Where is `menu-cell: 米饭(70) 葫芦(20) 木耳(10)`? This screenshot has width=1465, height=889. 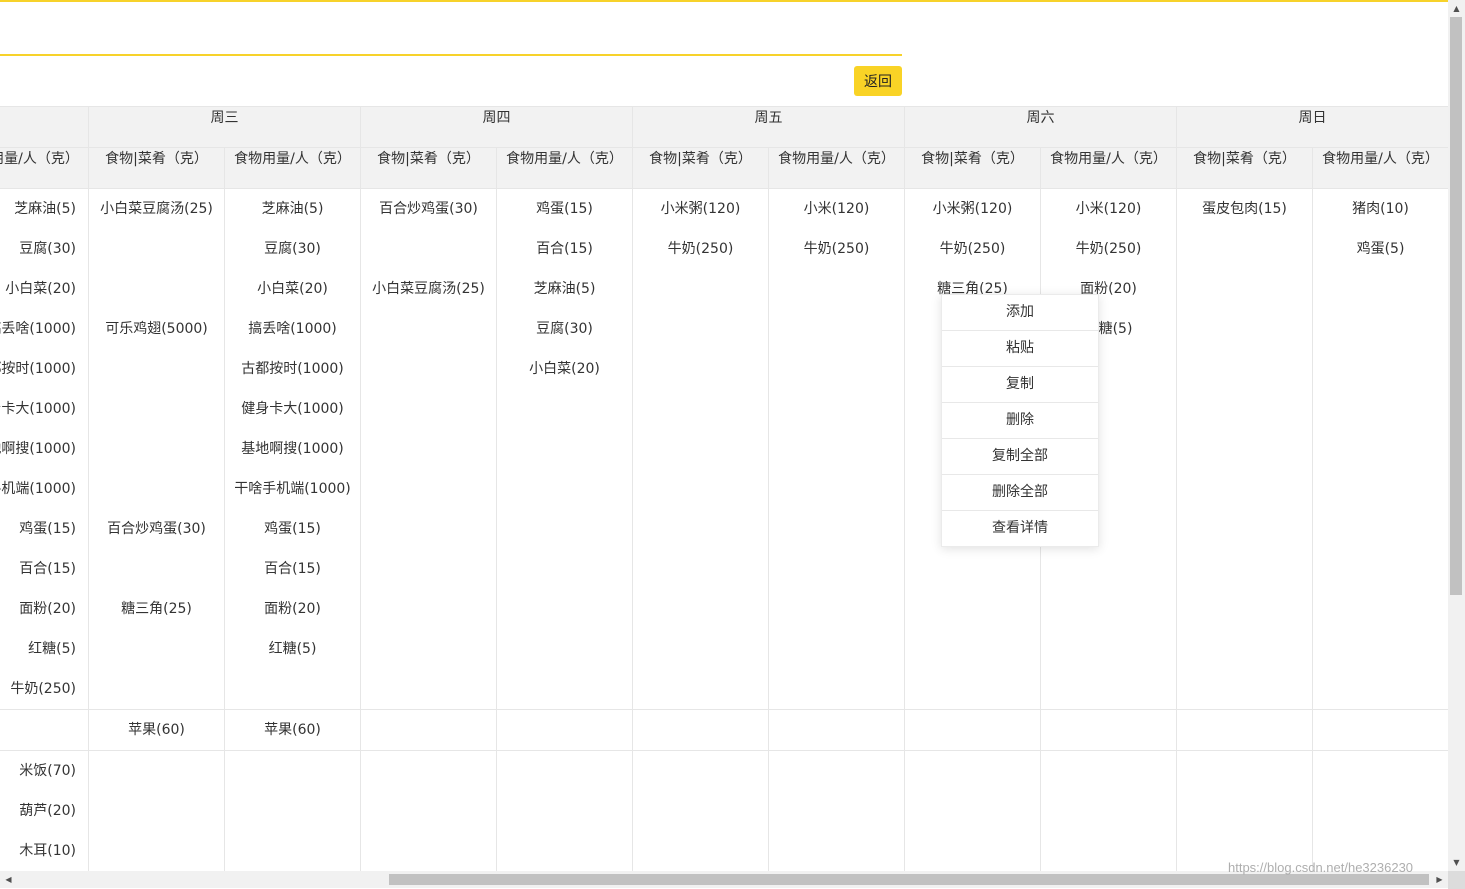 menu-cell: 米饭(70) 葫芦(20) 木耳(10) is located at coordinates (44, 810).